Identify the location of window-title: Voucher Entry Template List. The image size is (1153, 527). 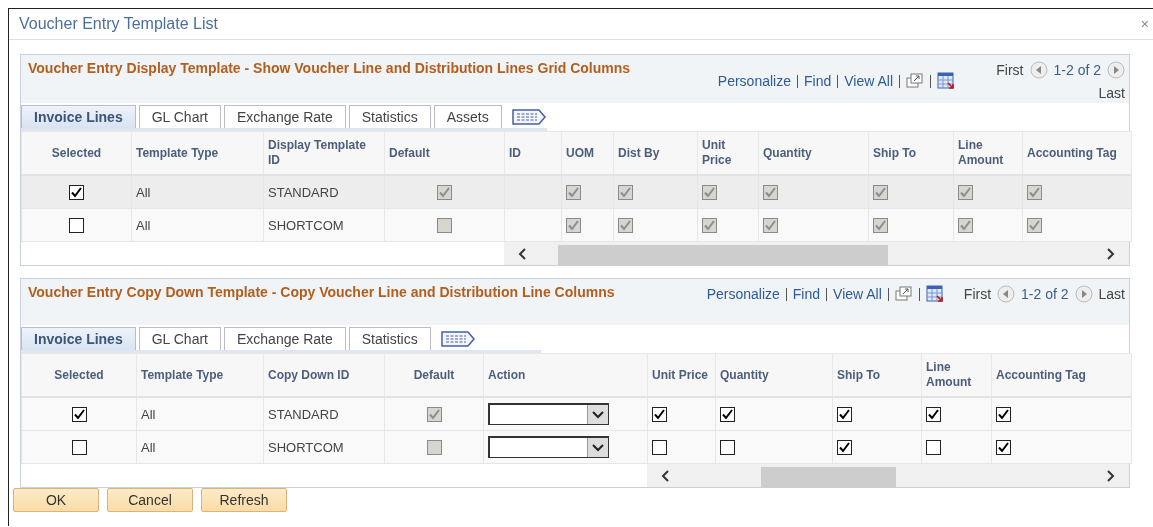
(118, 24).